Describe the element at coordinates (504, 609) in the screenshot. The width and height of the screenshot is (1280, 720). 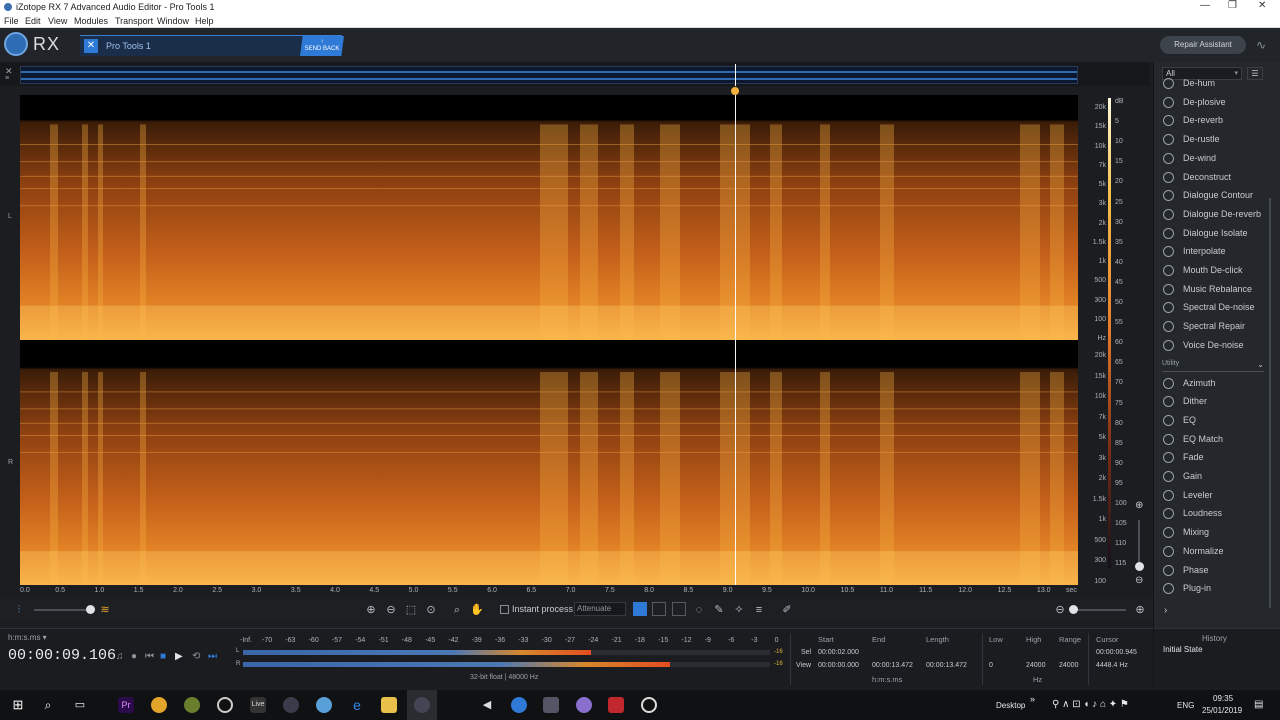
I see `instant-process-checkbox` at that location.